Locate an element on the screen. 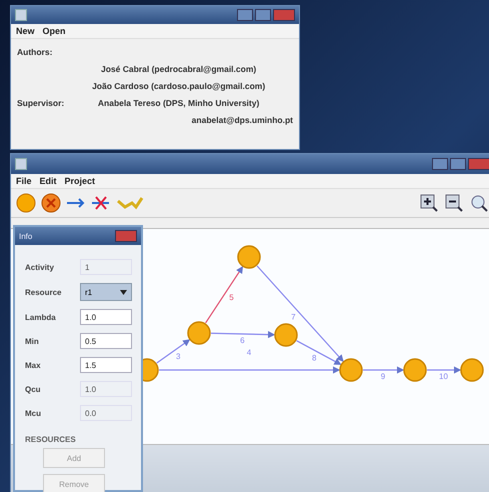 The height and width of the screenshot is (492, 489). zoom-in-button is located at coordinates (429, 203).